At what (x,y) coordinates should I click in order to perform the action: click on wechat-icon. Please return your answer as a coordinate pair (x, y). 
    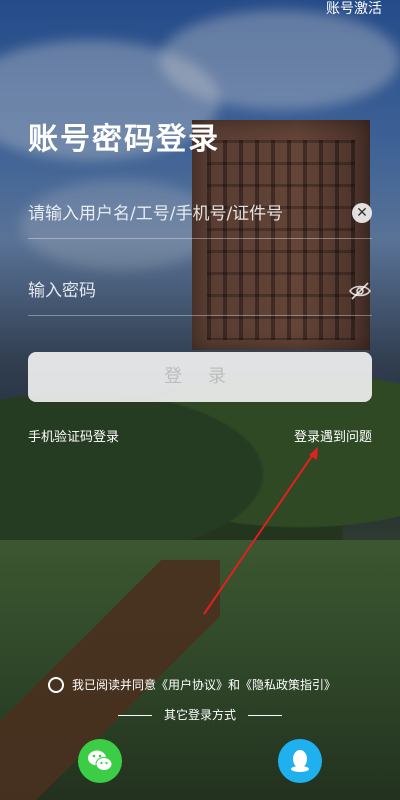
    Looking at the image, I should click on (100, 760).